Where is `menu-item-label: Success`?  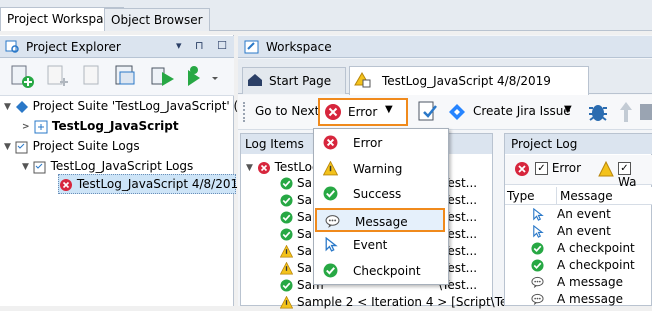 menu-item-label: Success is located at coordinates (377, 194).